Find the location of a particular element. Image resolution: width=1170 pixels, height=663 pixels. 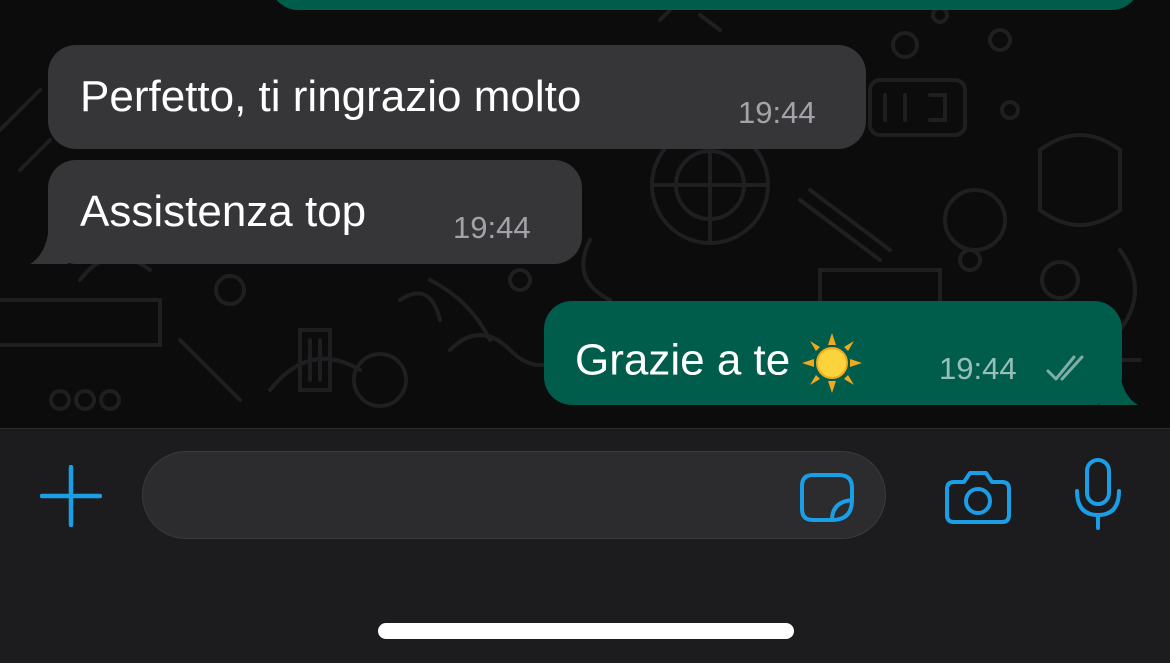

incoming-message-bubble: Perfetto, ti ringrazio molto 19:44 is located at coordinates (457, 97).